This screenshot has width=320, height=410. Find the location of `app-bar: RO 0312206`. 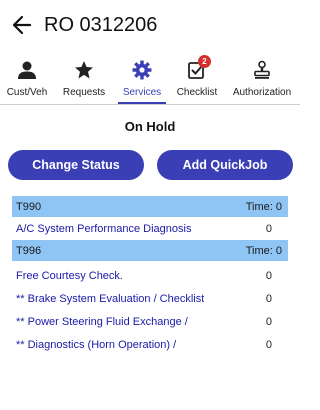

app-bar: RO 0312206 is located at coordinates (150, 26).